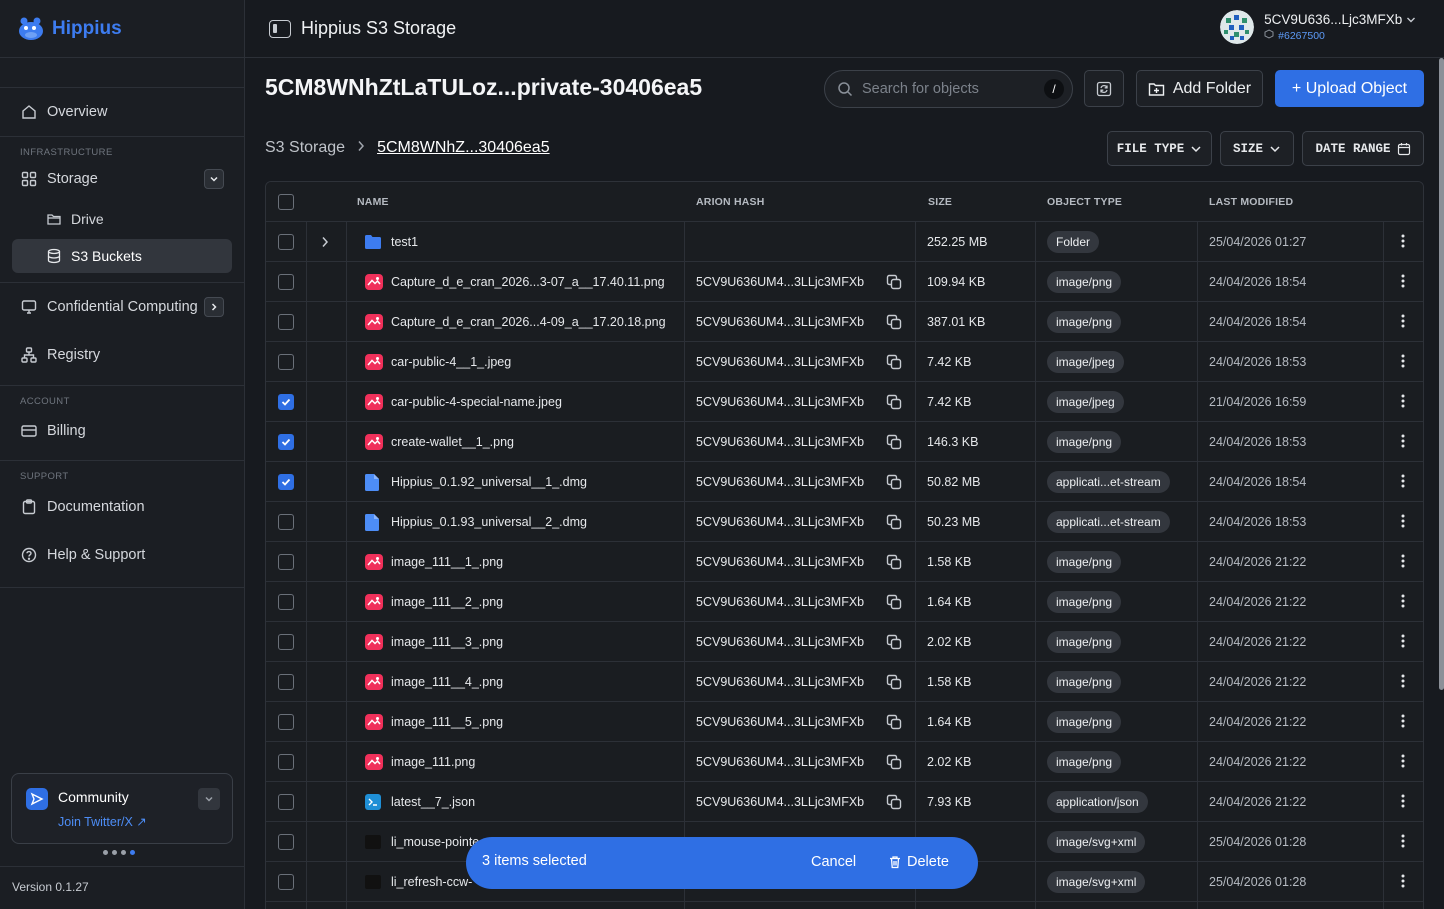  I want to click on carousel-dot-active, so click(132, 852).